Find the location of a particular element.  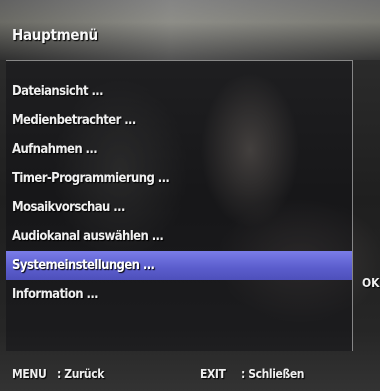

menu-title: Hauptmenü is located at coordinates (55, 35).